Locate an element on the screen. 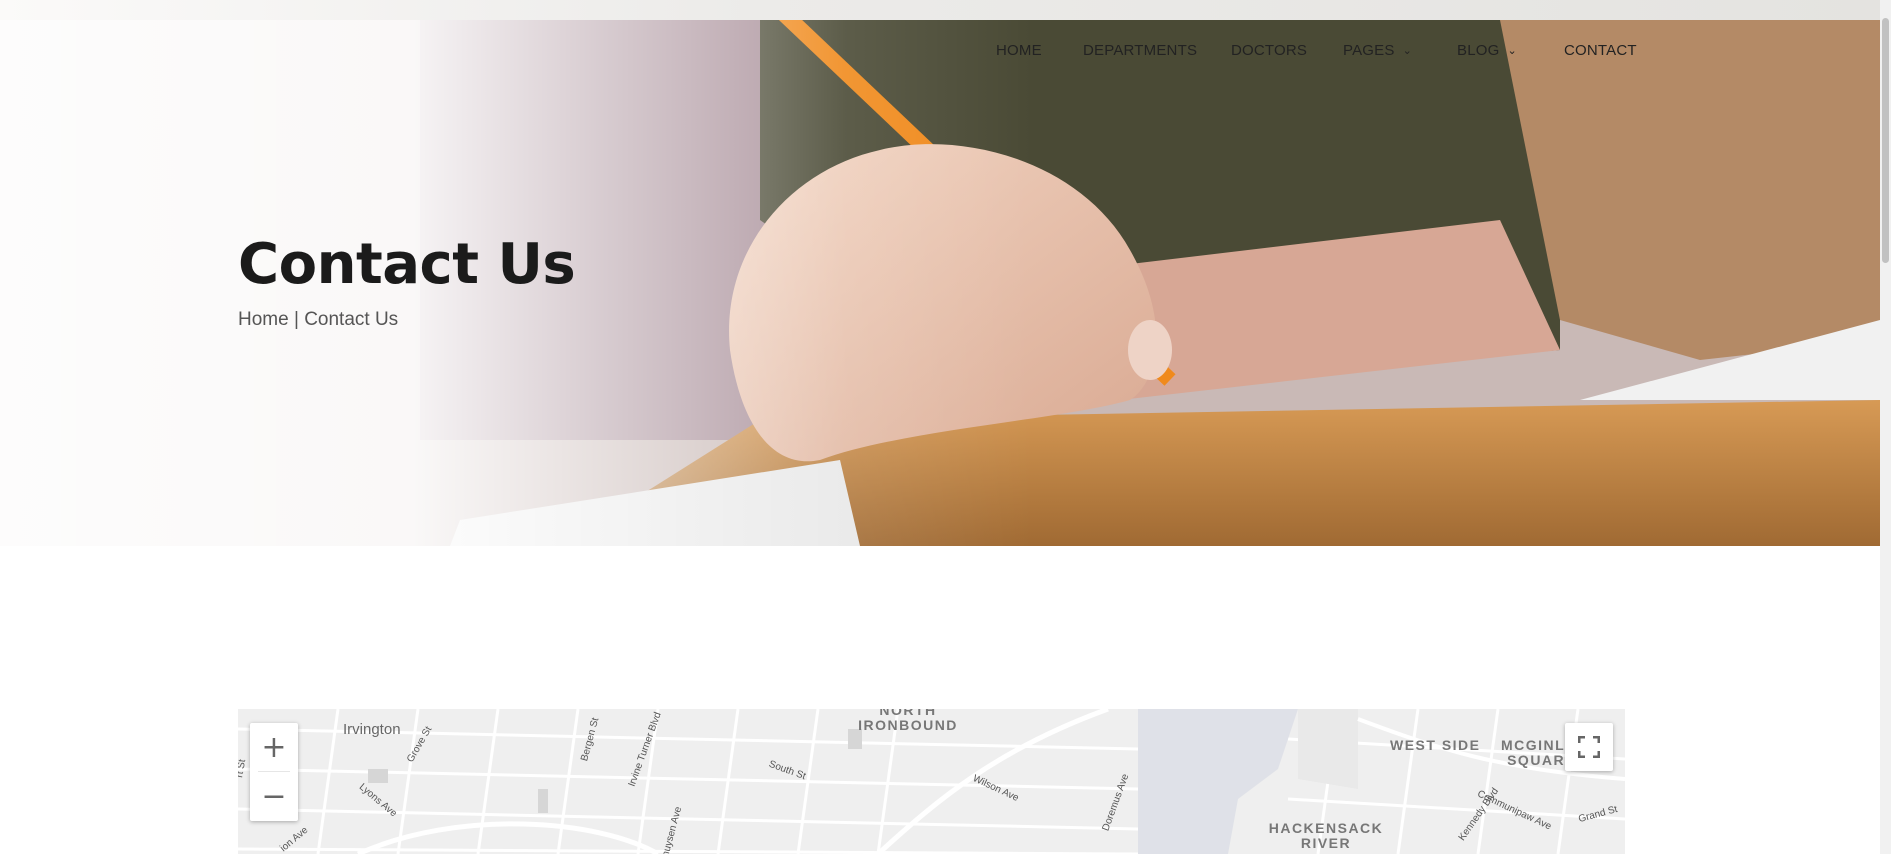 This screenshot has width=1891, height=854. map-label-hackensack-river: HACKENSACK RIVER is located at coordinates (1326, 836).